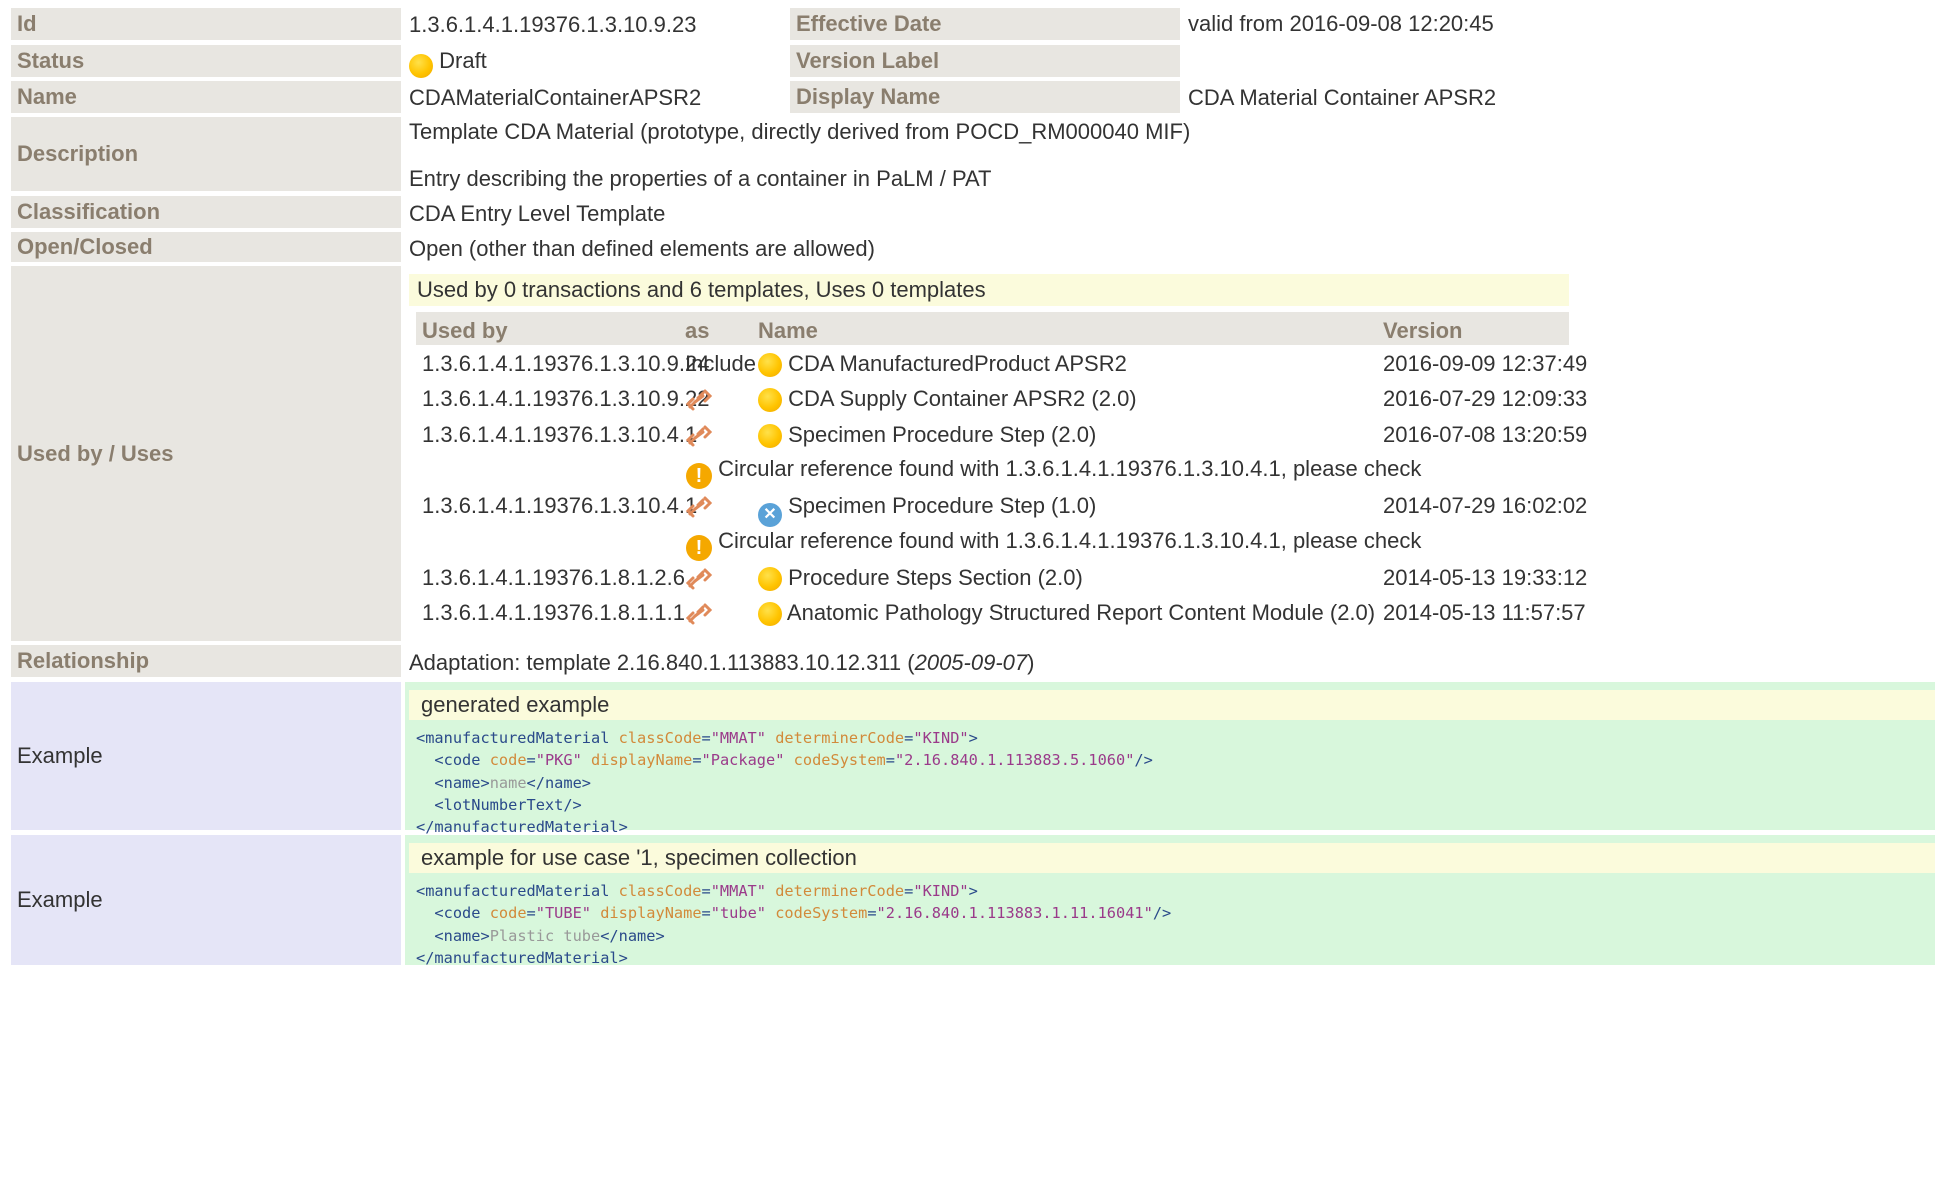 This screenshot has width=1935, height=1185. Describe the element at coordinates (206, 24) in the screenshot. I see `label-id: Id` at that location.